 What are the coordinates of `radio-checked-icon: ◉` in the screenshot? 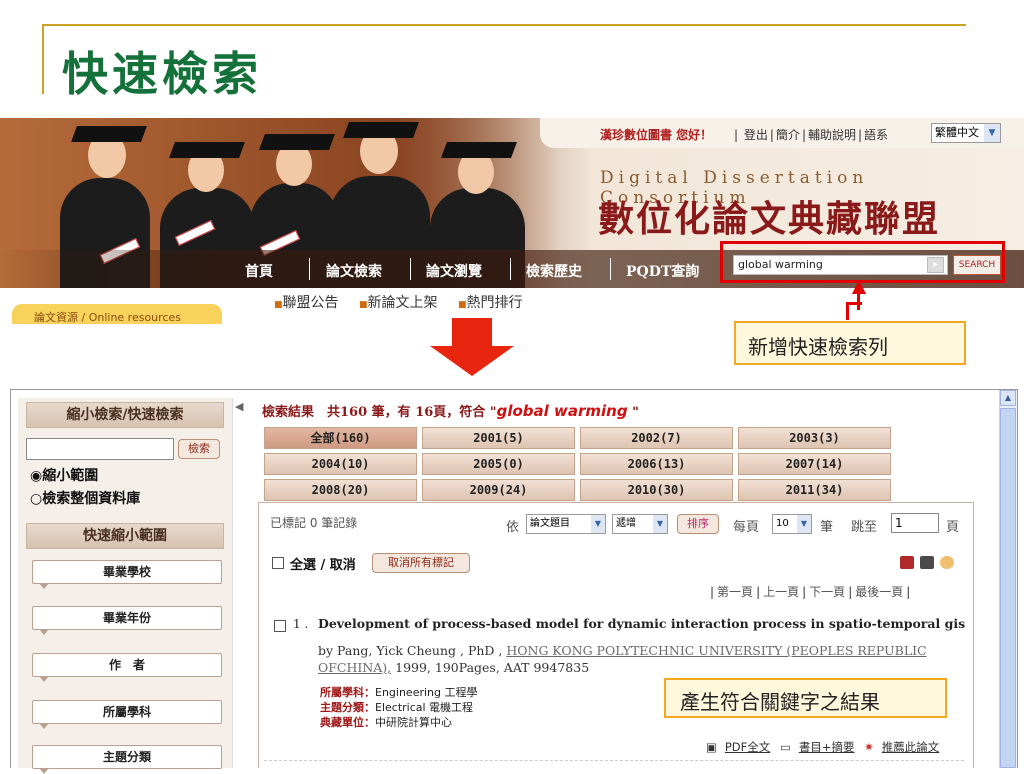 It's located at (36, 476).